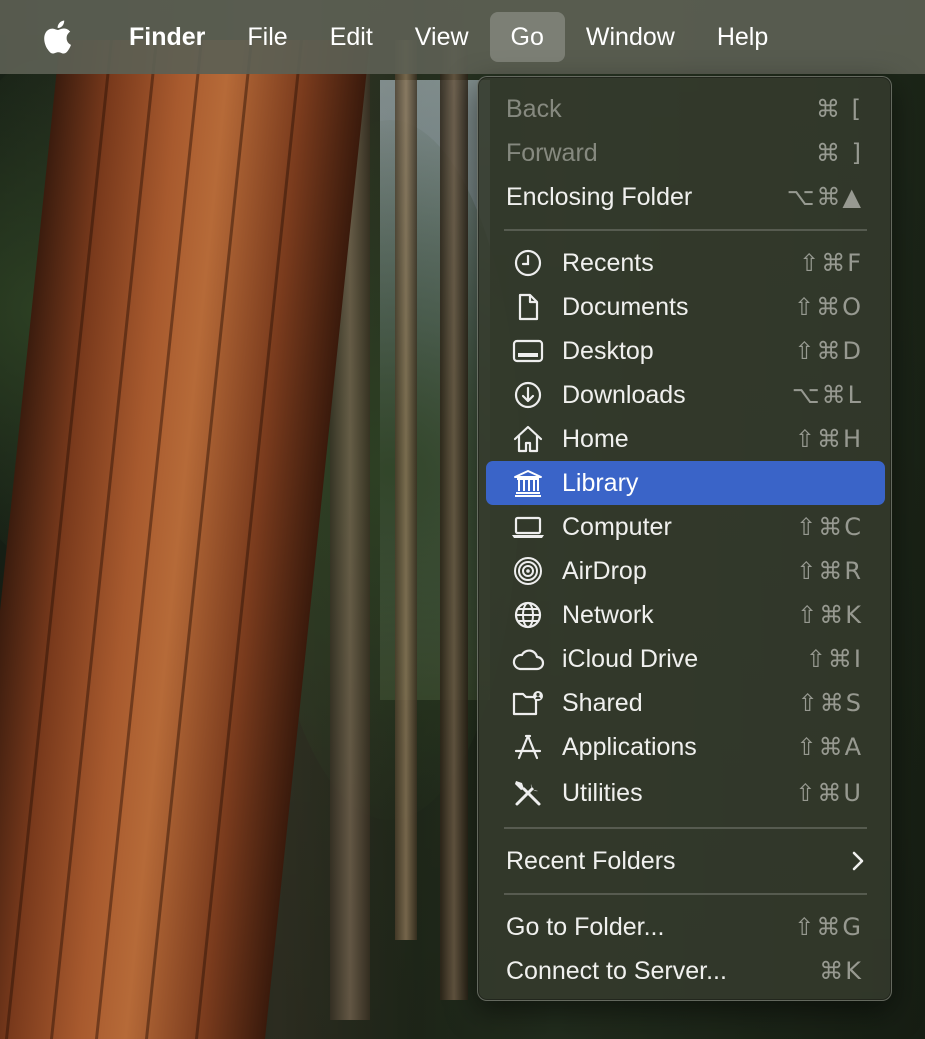 The image size is (925, 1039). What do you see at coordinates (685, 571) in the screenshot?
I see `menu-item-airdrop: AirDrop ⇧⌘R` at bounding box center [685, 571].